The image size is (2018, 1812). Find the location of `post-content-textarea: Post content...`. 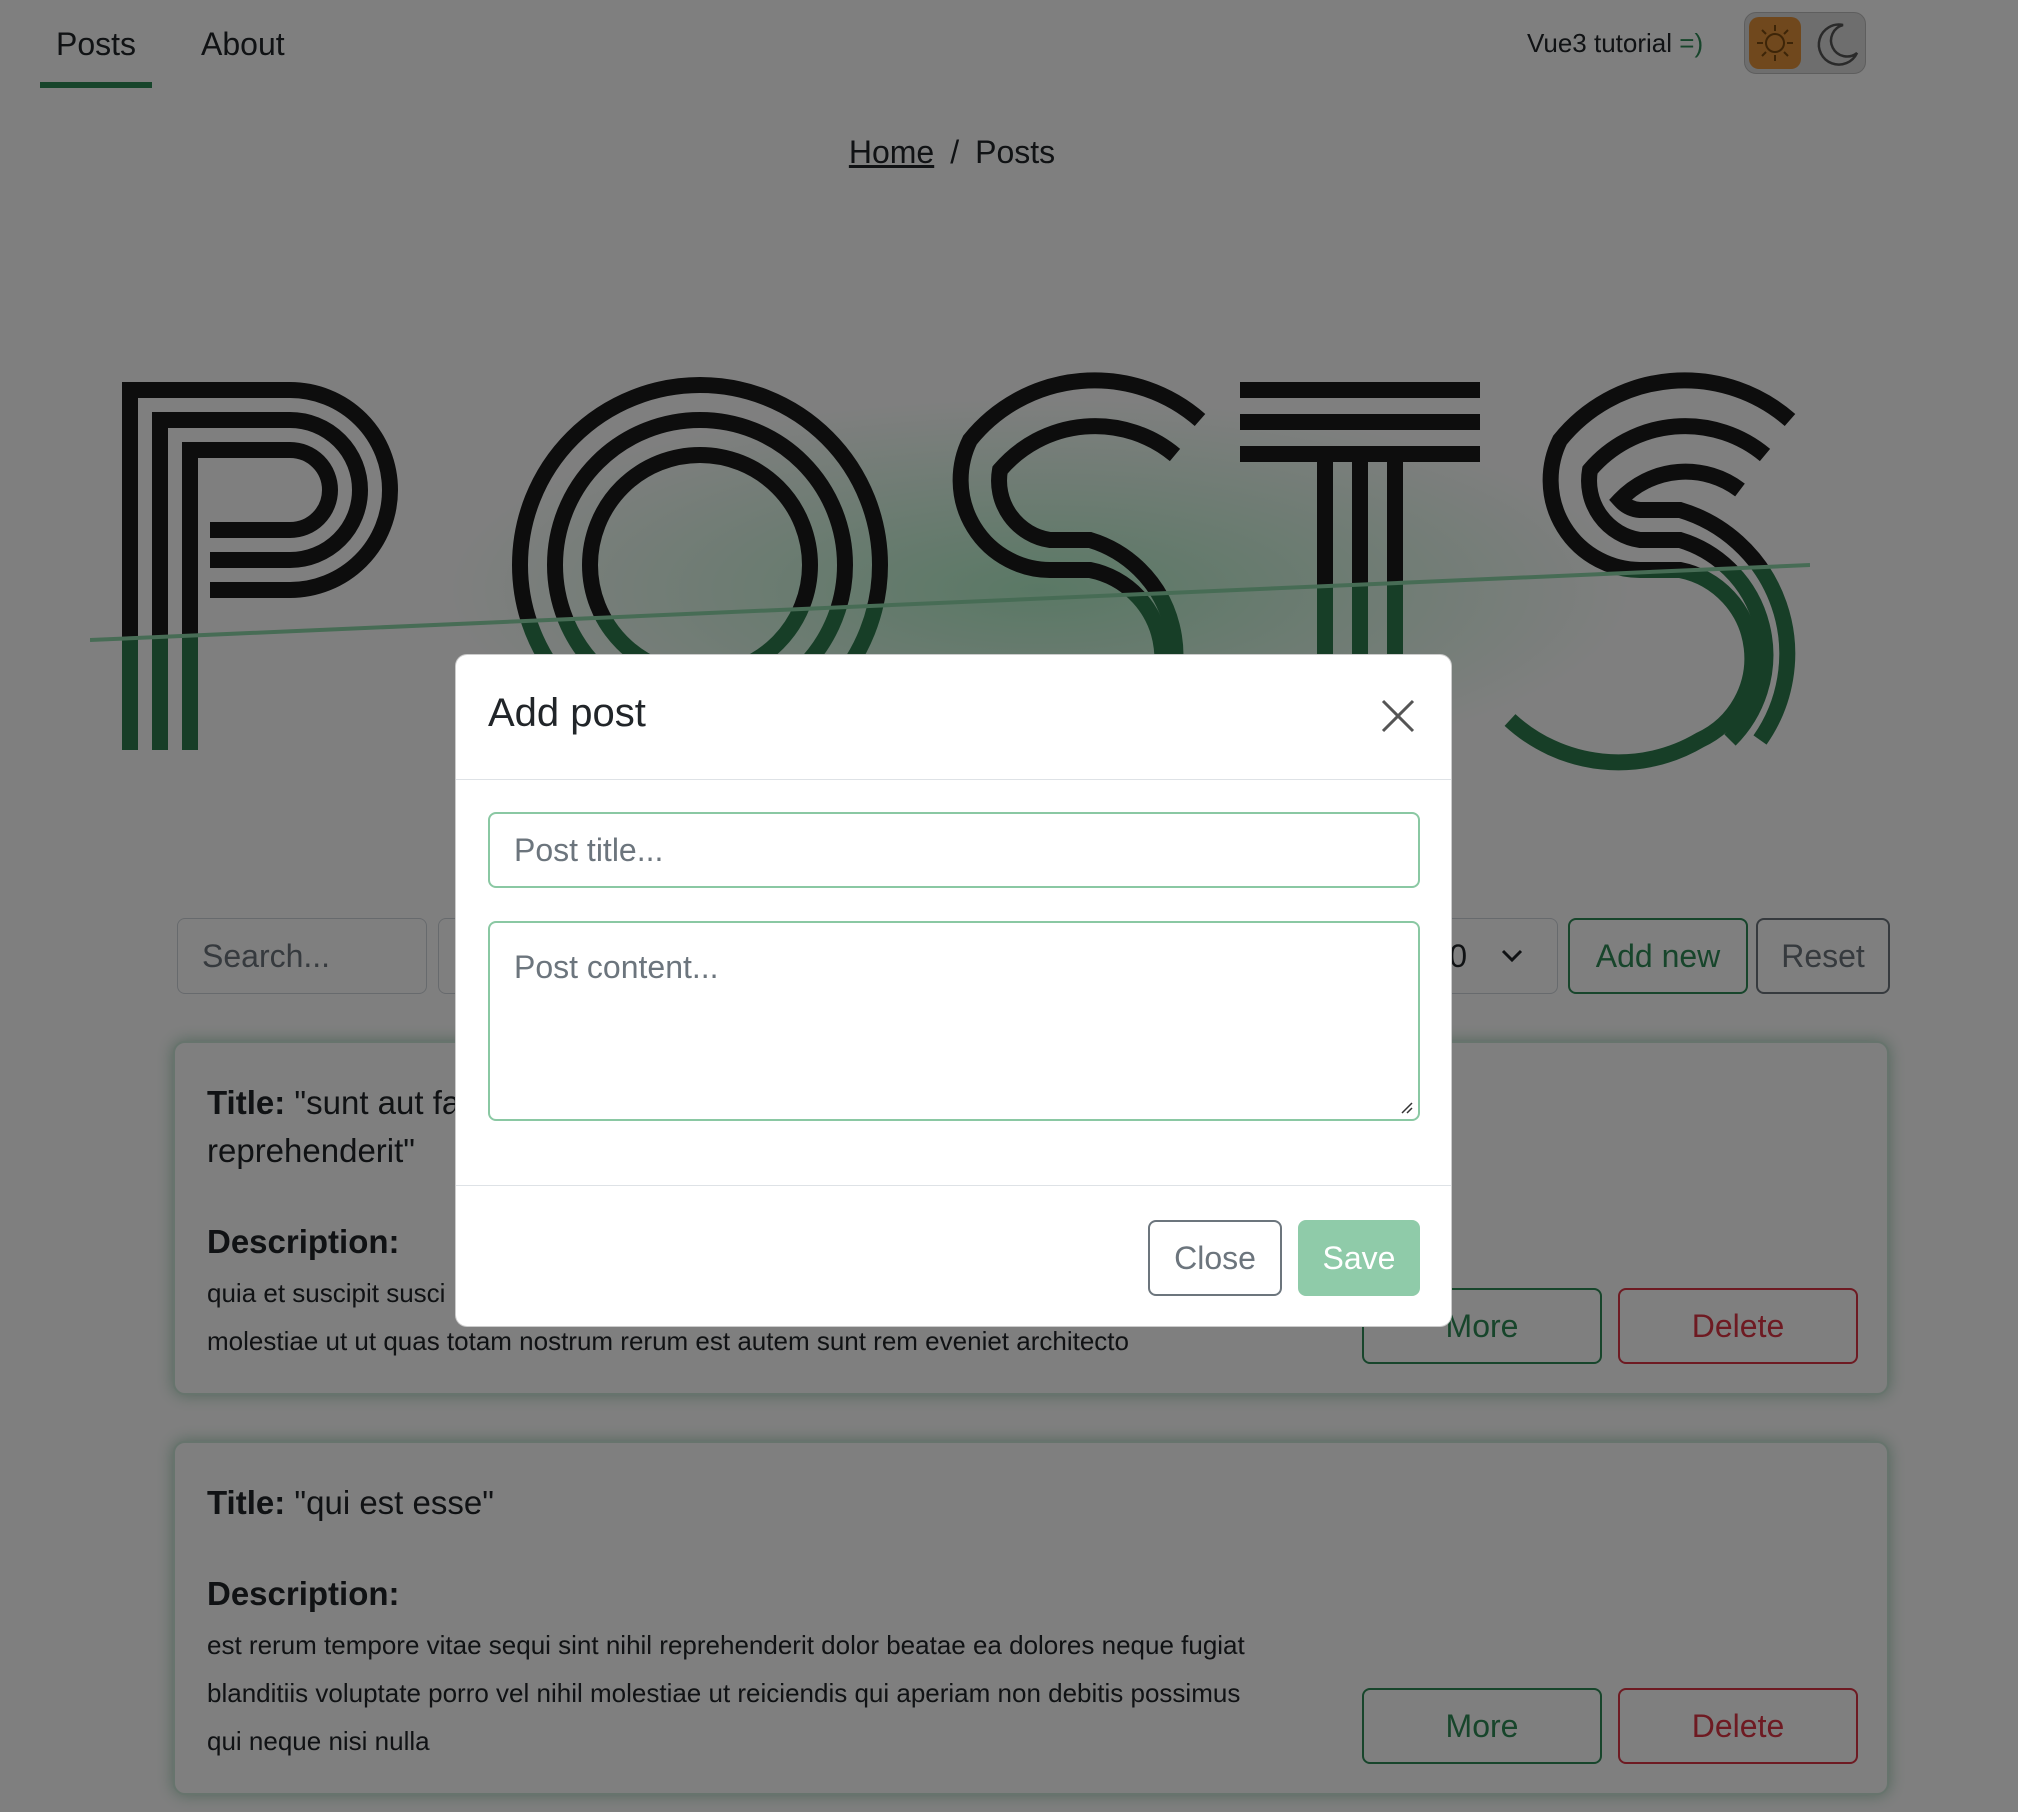

post-content-textarea: Post content... is located at coordinates (954, 1021).